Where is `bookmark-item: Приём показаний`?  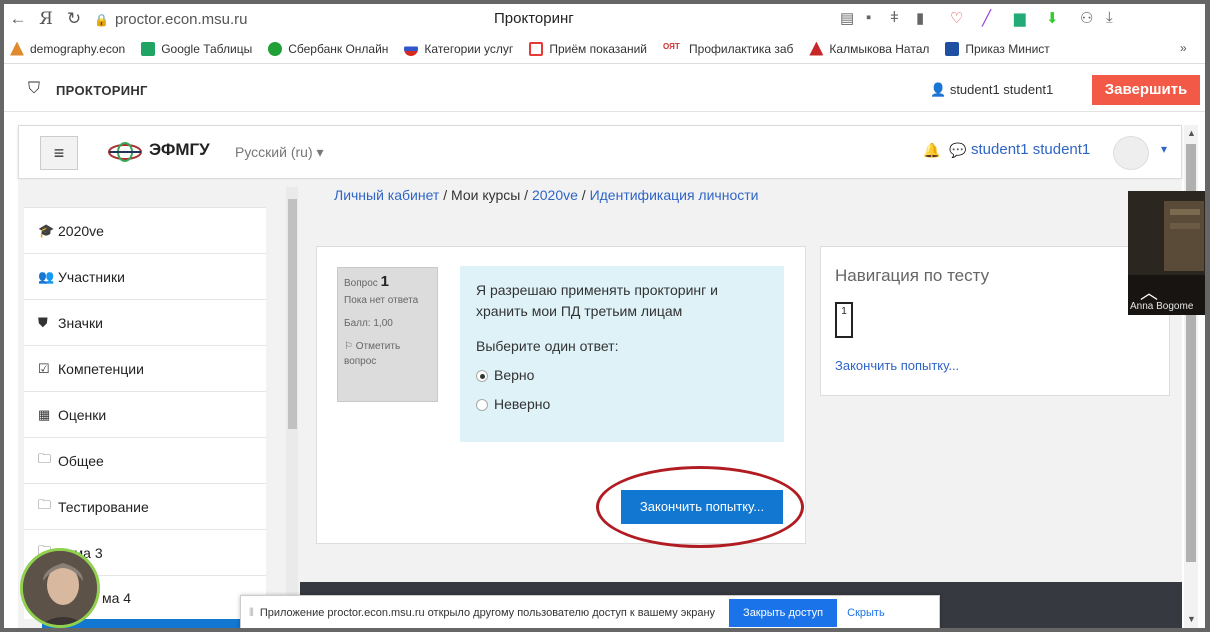 bookmark-item: Приём показаний is located at coordinates (588, 48).